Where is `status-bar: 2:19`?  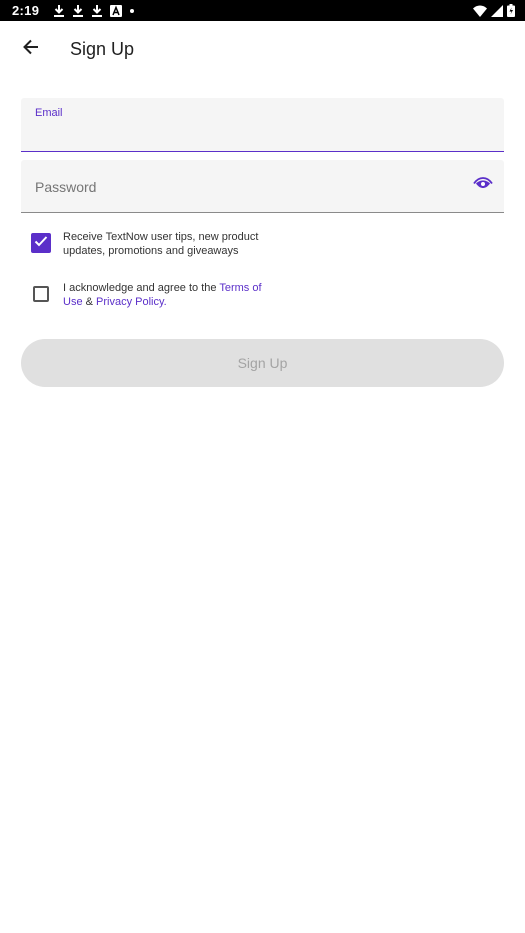
status-bar: 2:19 is located at coordinates (262, 10).